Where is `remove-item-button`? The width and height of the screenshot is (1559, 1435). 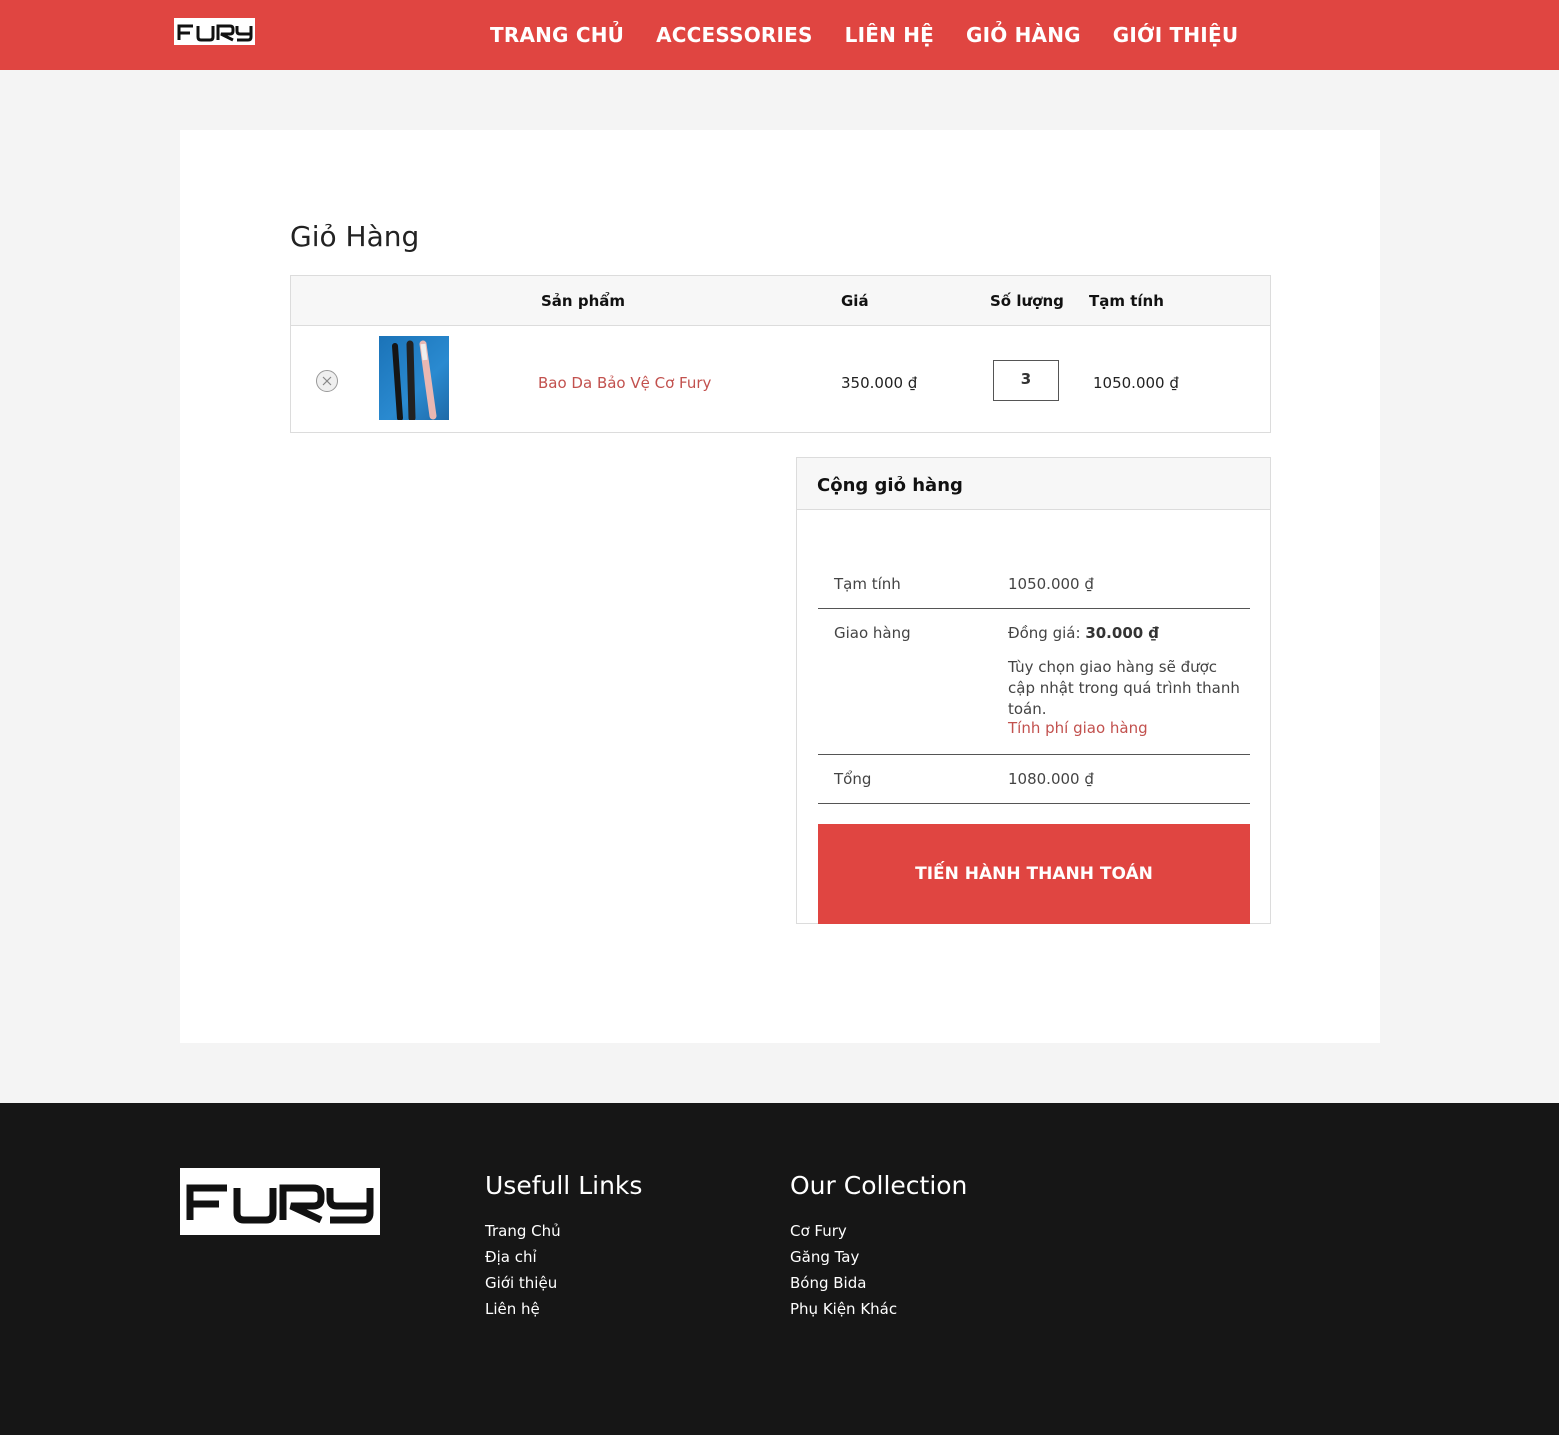 remove-item-button is located at coordinates (327, 381).